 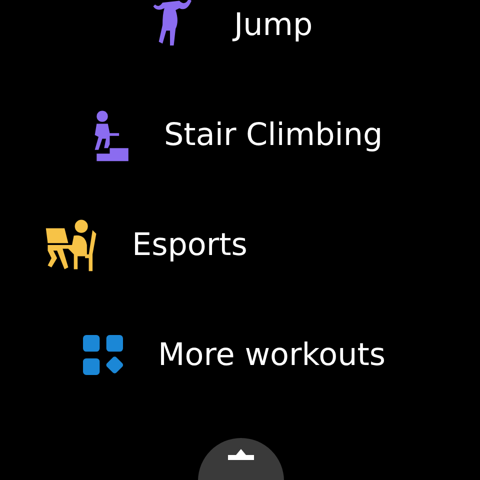 What do you see at coordinates (240, 135) in the screenshot?
I see `workout-item: Stair Climbing` at bounding box center [240, 135].